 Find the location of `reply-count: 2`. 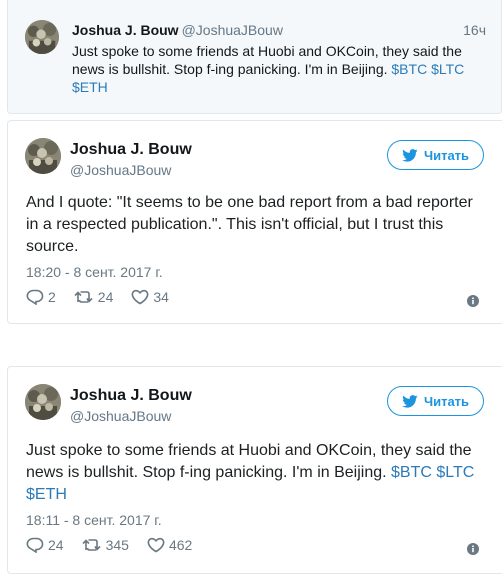

reply-count: 2 is located at coordinates (52, 297).